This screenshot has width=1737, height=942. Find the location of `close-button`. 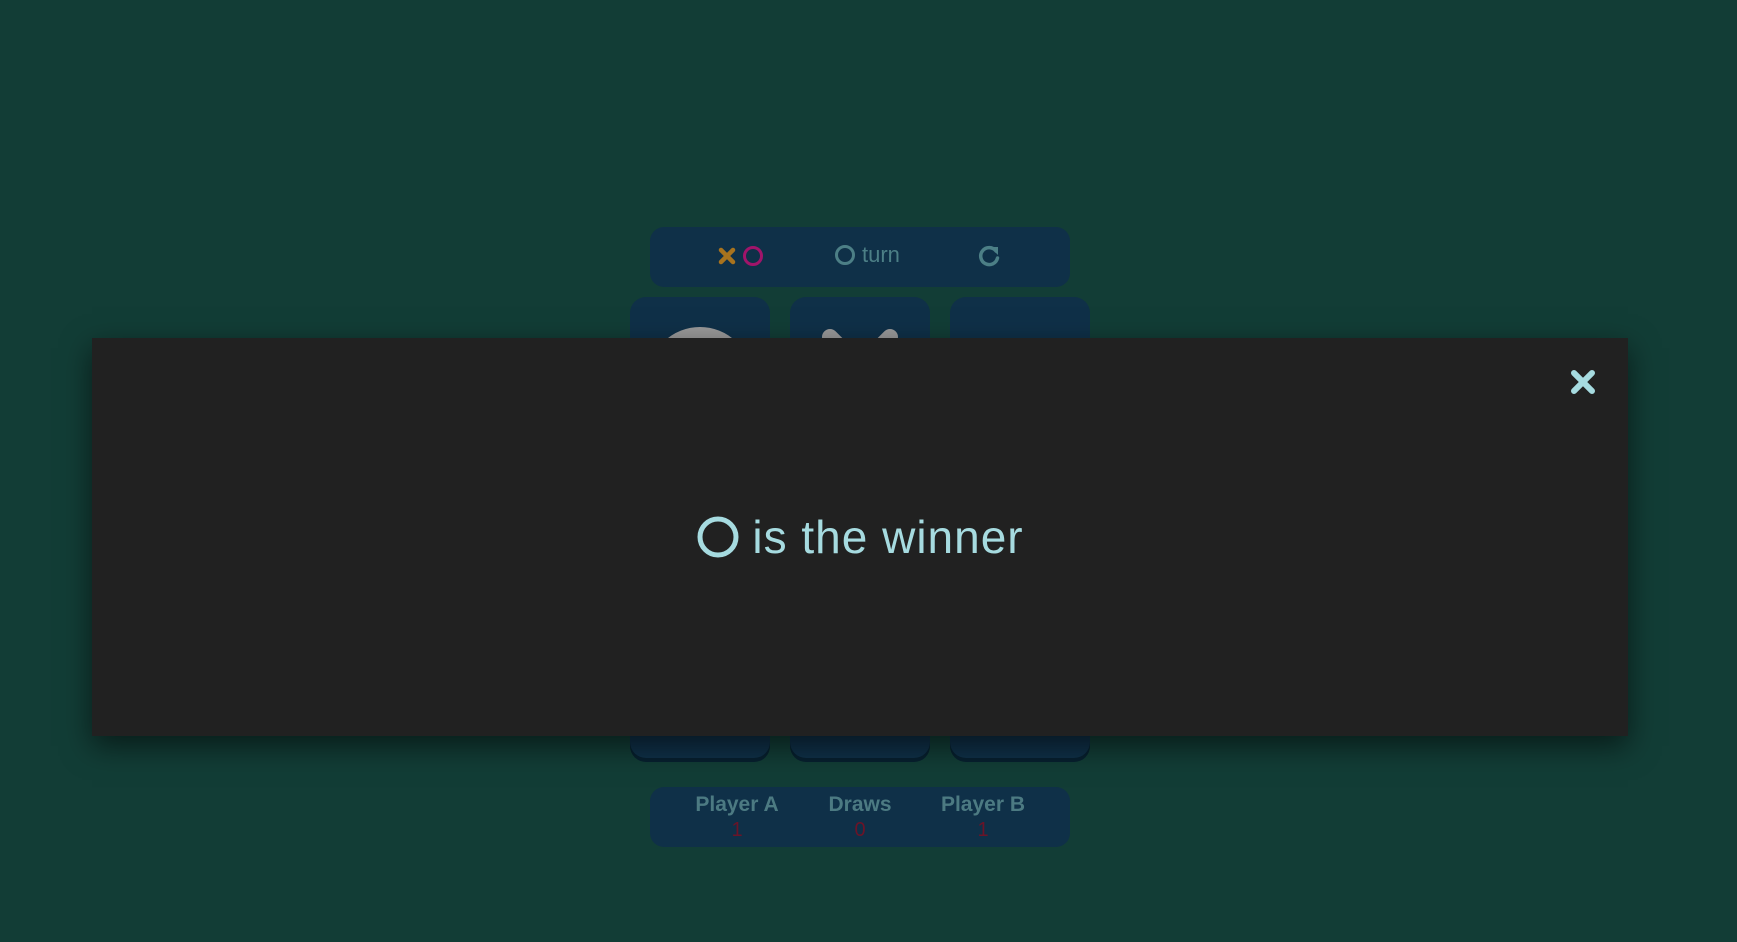

close-button is located at coordinates (1583, 382).